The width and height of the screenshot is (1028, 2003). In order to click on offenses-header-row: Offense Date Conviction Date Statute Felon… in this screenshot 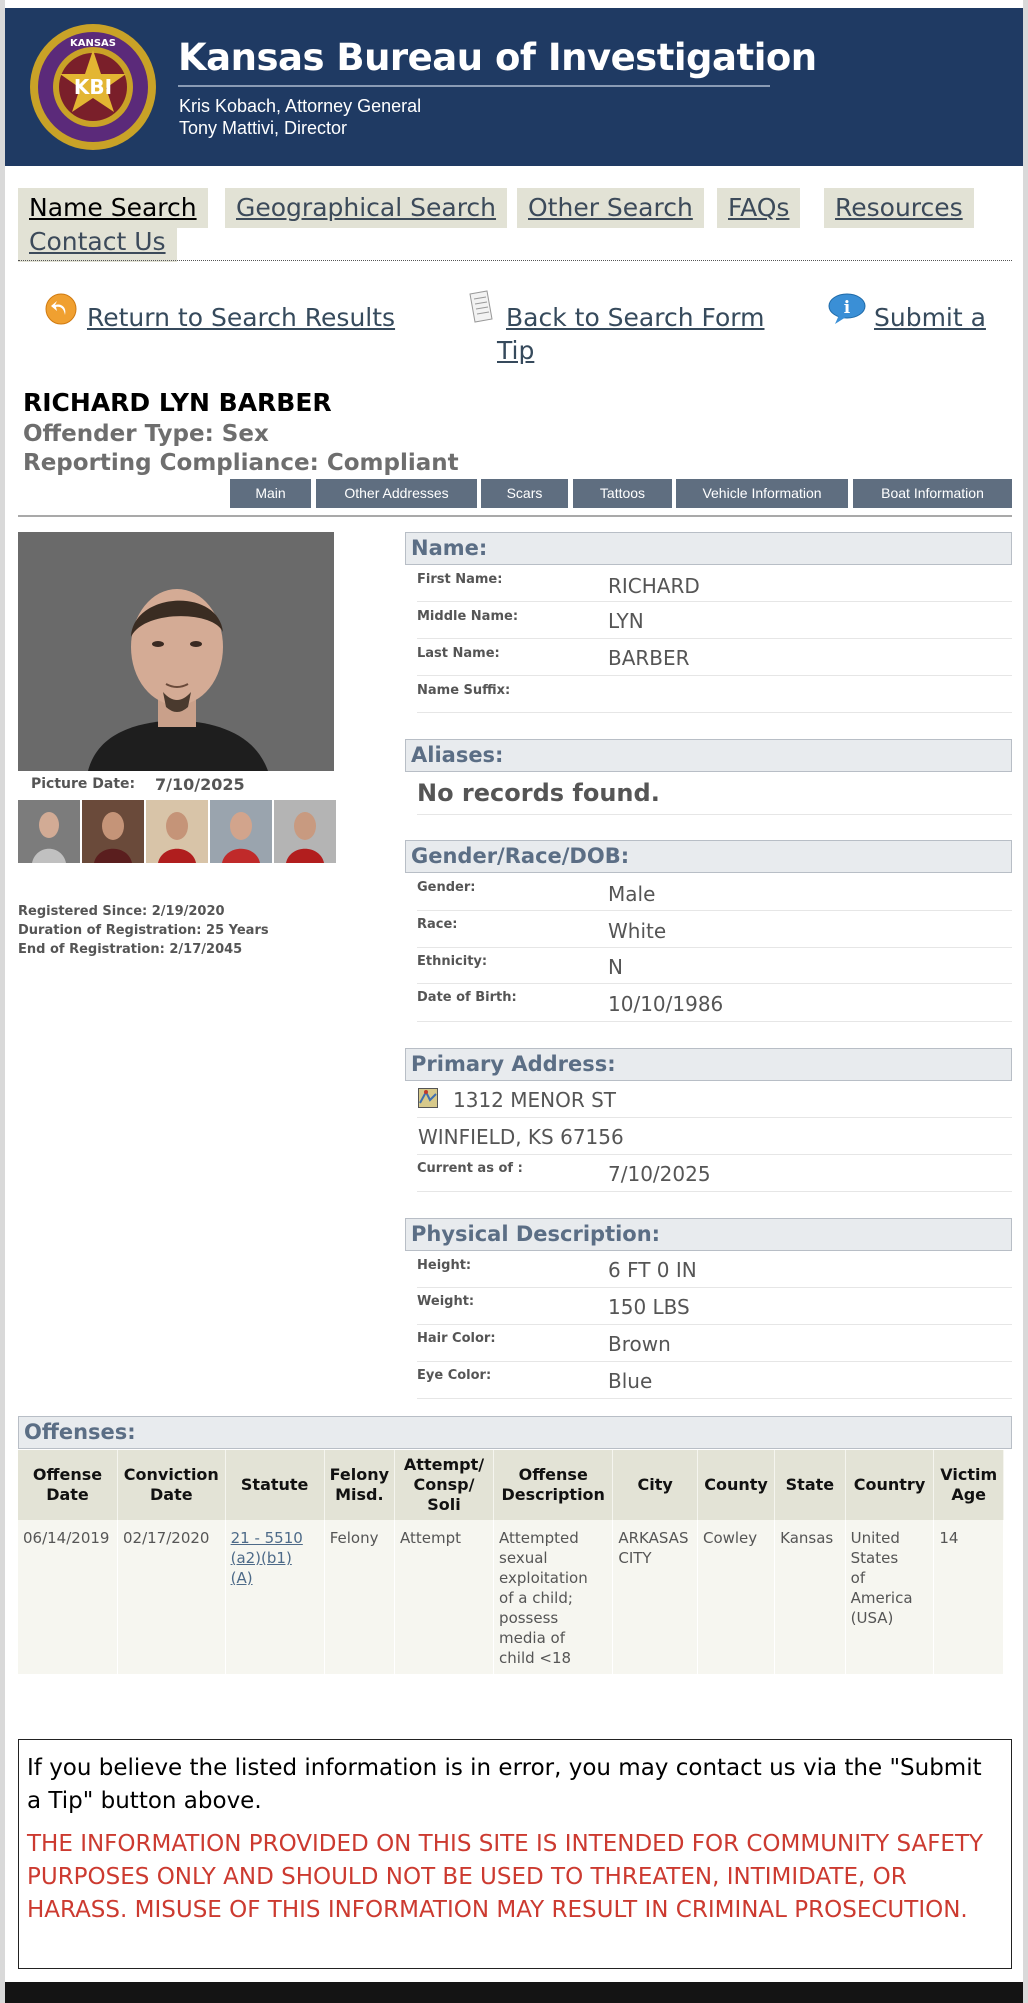, I will do `click(511, 1485)`.